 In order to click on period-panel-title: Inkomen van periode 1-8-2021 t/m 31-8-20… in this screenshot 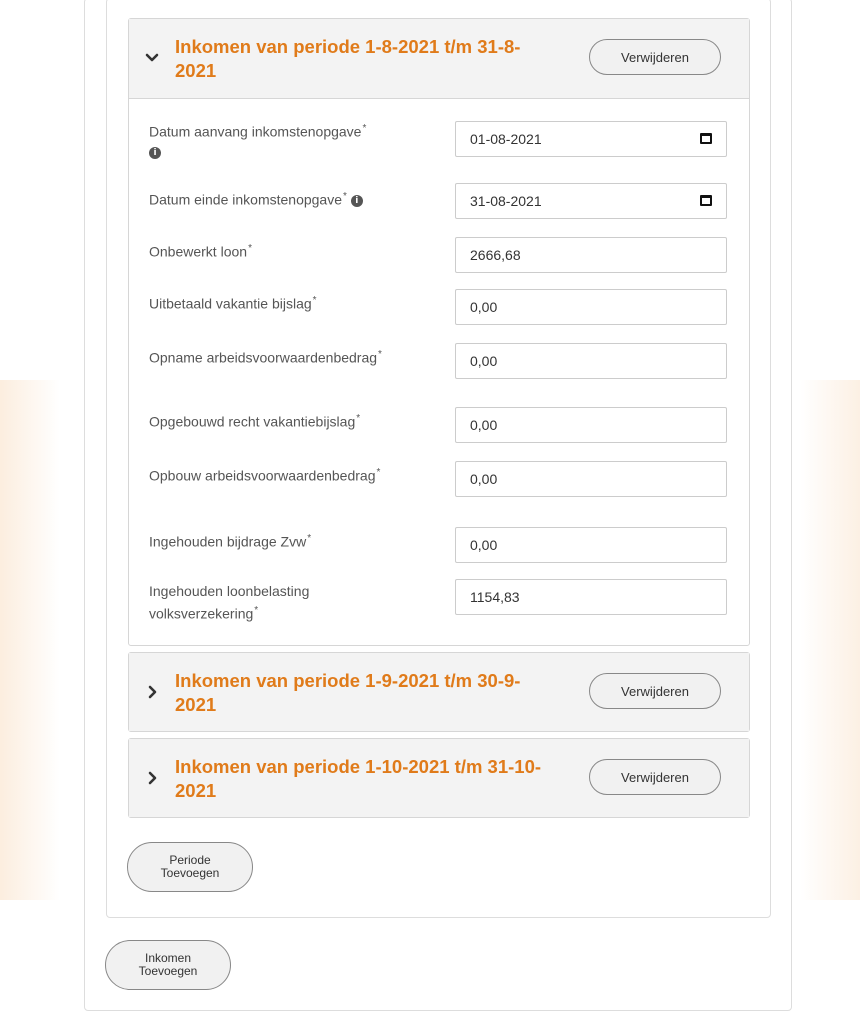, I will do `click(348, 58)`.